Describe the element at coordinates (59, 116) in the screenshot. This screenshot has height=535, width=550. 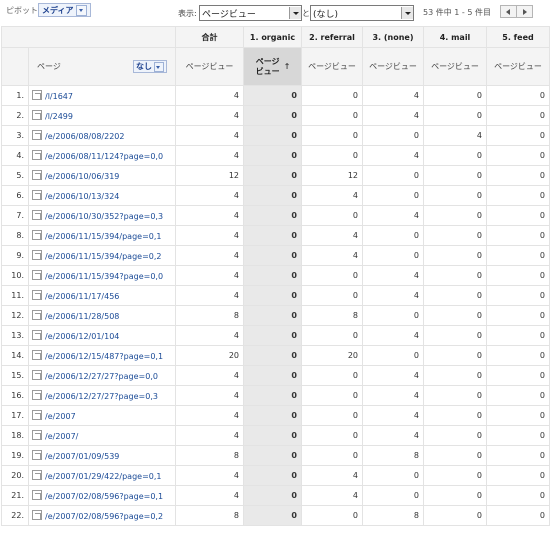
I see `page-link: /l/2499` at that location.